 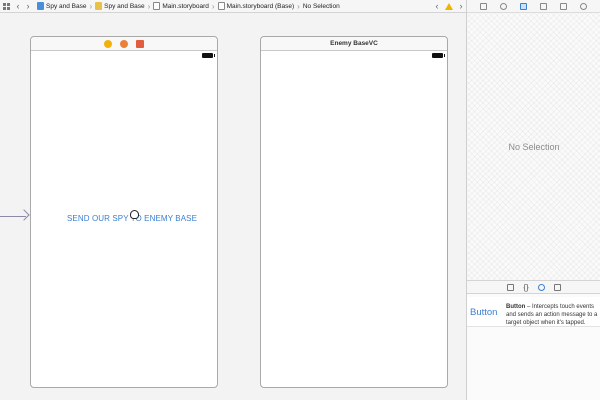 I want to click on view-controller-icon, so click(x=108, y=43).